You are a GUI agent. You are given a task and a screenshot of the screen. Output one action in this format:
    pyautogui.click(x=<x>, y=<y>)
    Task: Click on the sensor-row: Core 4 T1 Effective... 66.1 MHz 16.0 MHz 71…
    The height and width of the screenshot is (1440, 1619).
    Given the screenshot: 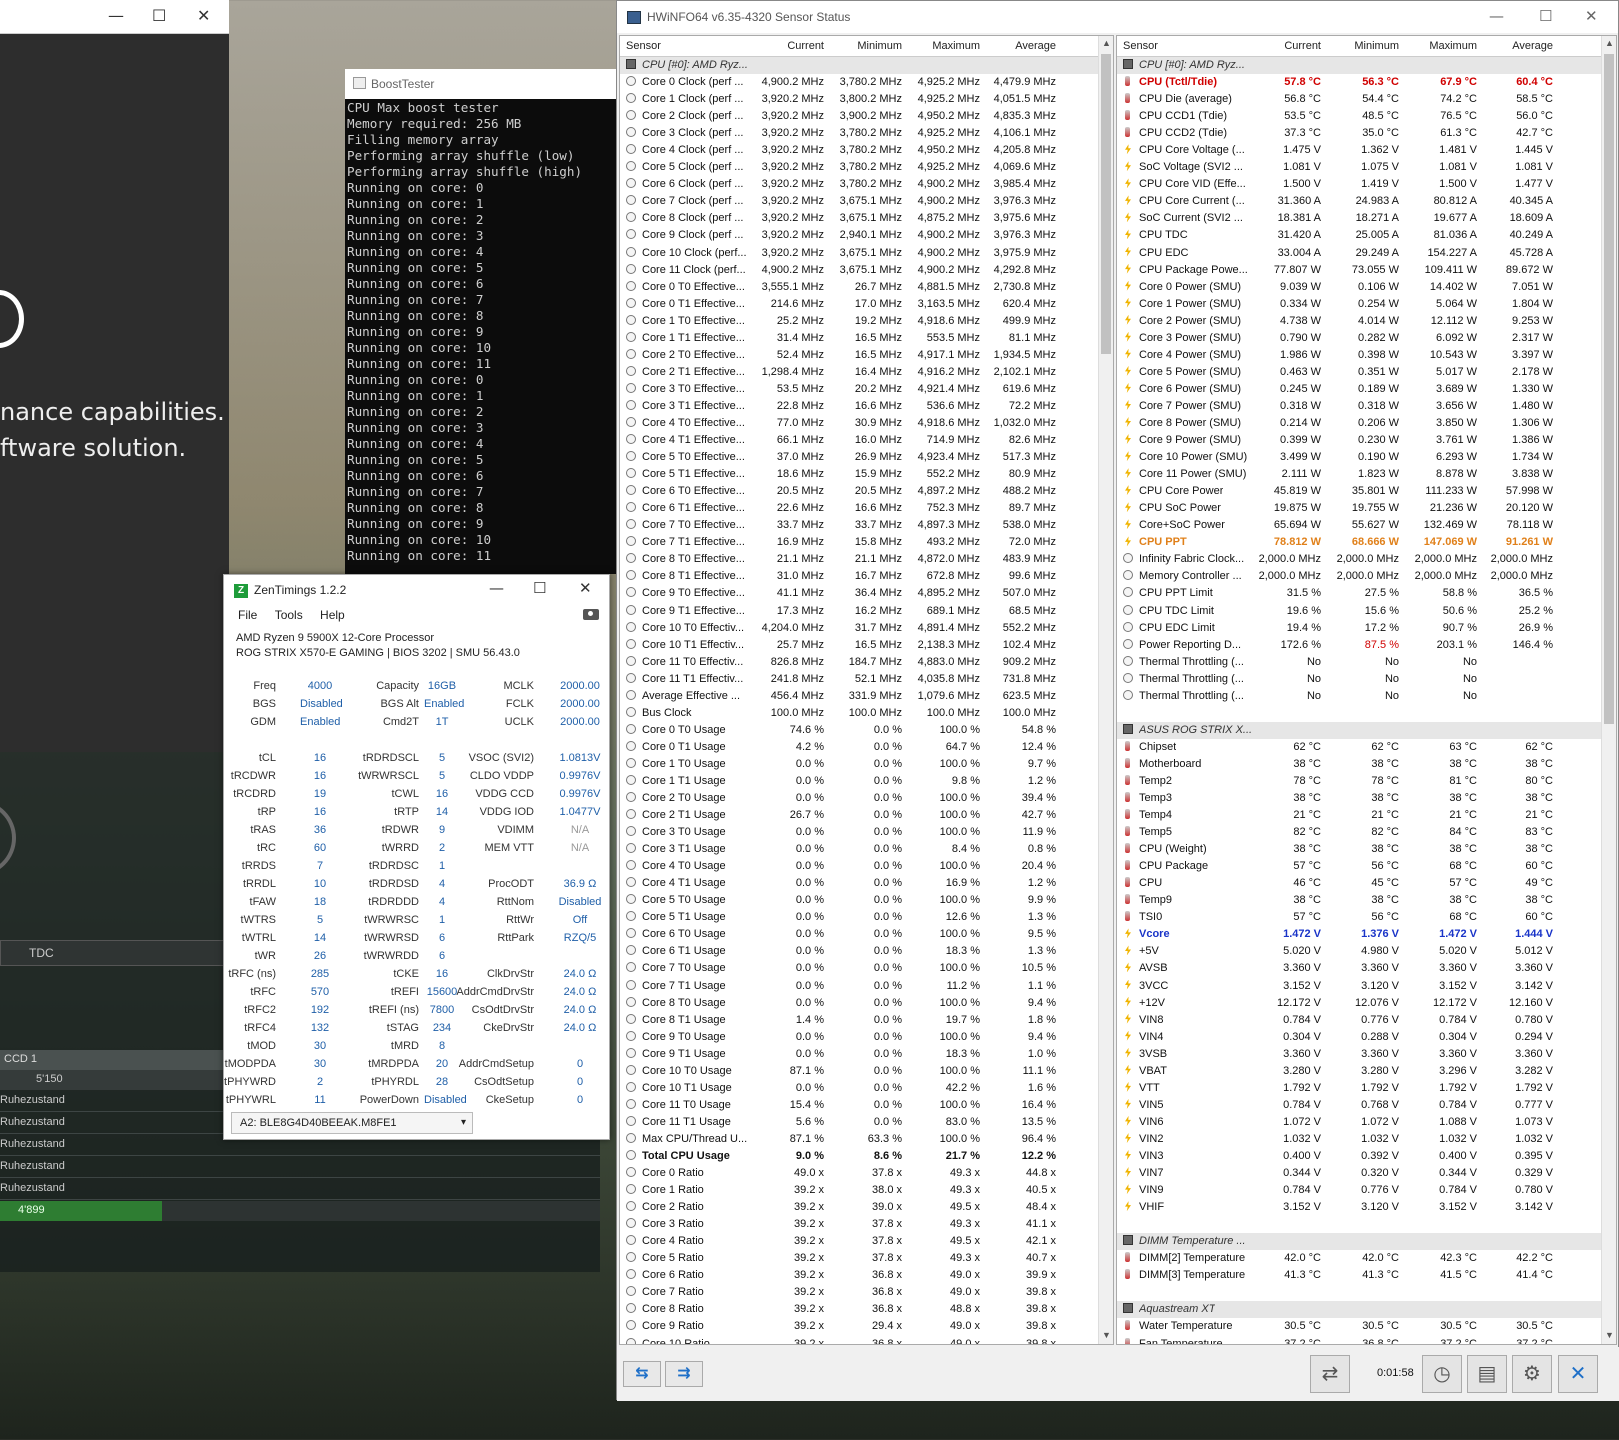 What is the action you would take?
    pyautogui.click(x=866, y=440)
    